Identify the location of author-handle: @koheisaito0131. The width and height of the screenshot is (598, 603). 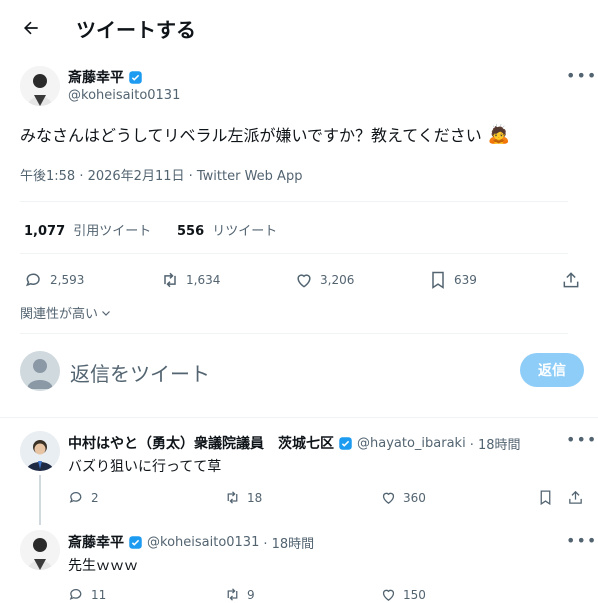
(124, 95).